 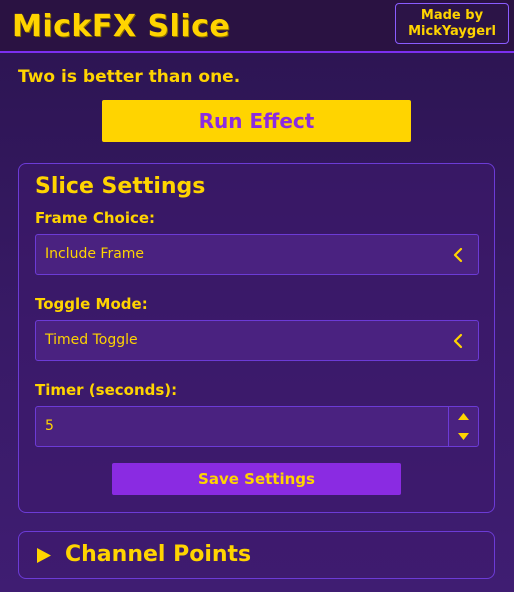 I want to click on app-header: MickFX Slice Made by MickYaygerl, so click(x=257, y=26).